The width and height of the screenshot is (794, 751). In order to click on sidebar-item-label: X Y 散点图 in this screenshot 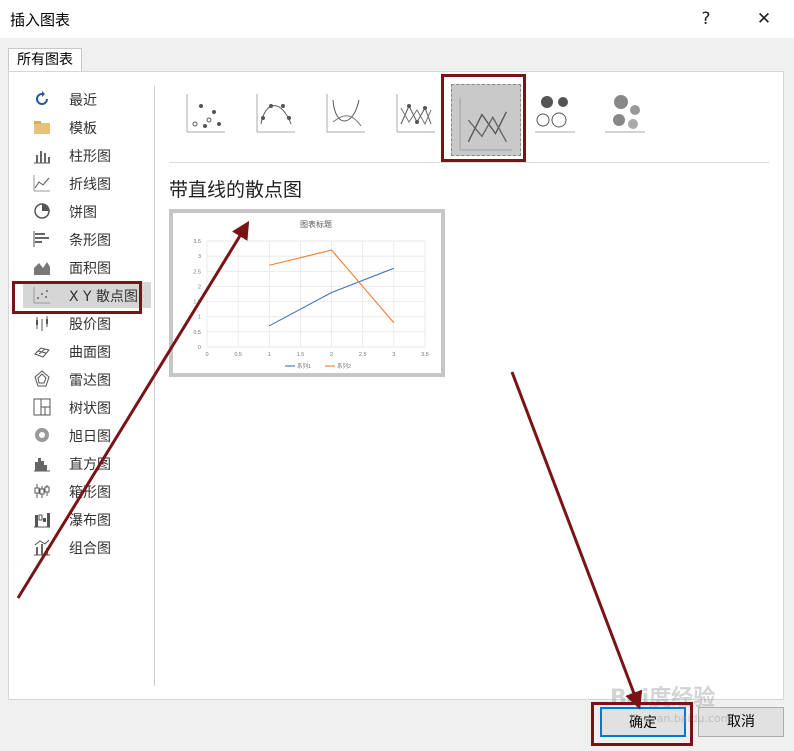, I will do `click(104, 297)`.